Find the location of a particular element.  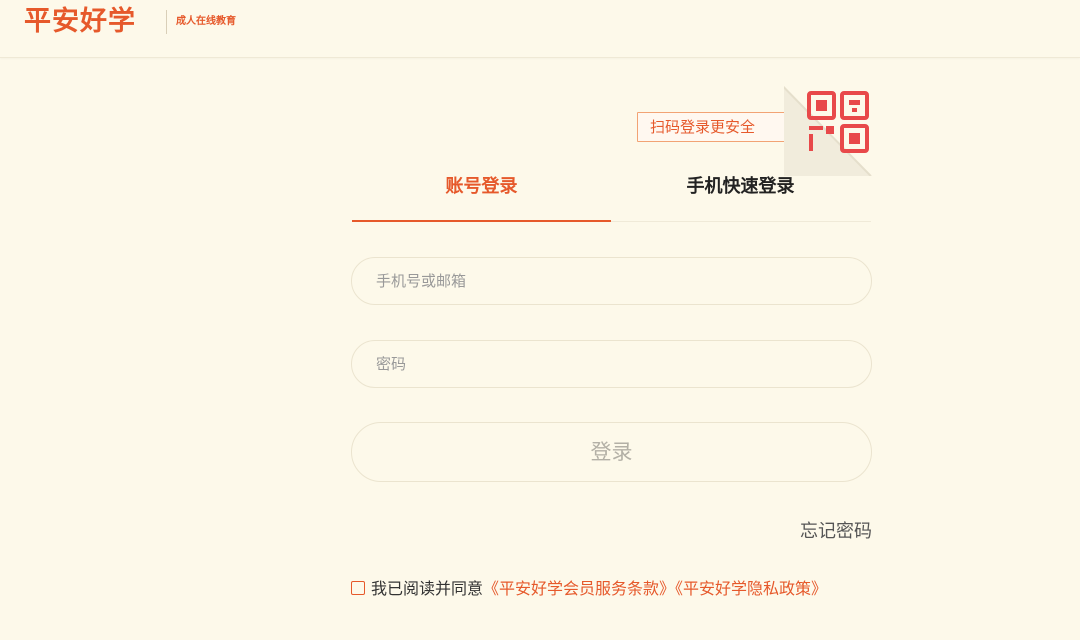

password-input is located at coordinates (611, 364).